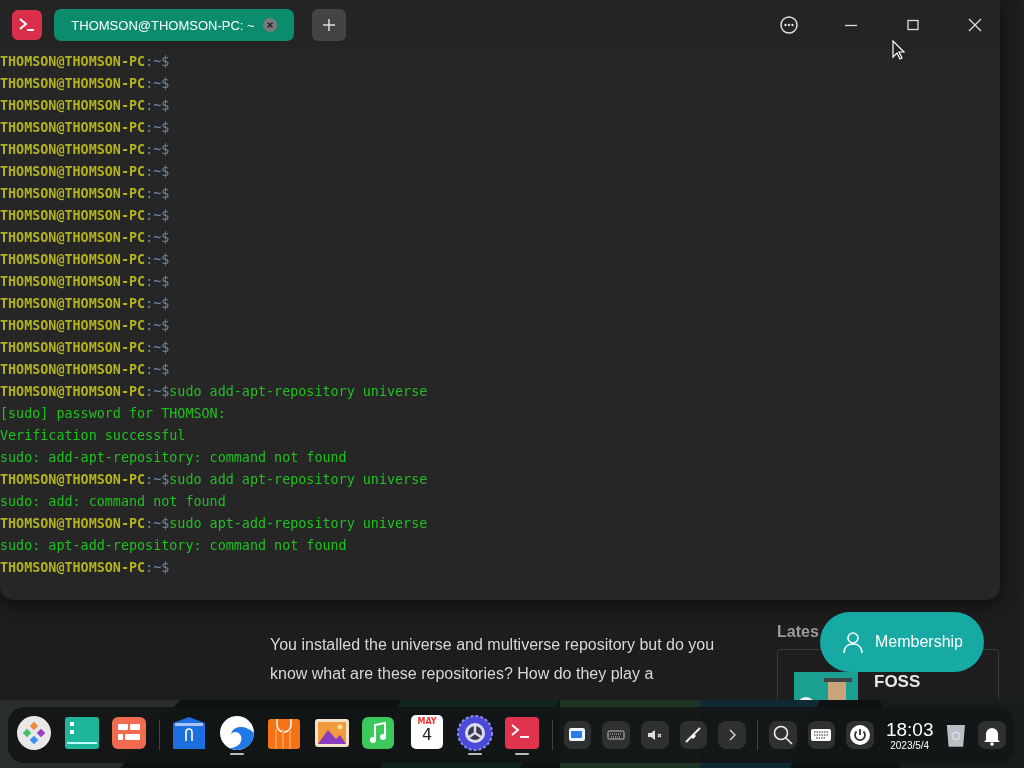 This screenshot has height=768, width=1024. What do you see at coordinates (853, 642) in the screenshot?
I see `person-icon` at bounding box center [853, 642].